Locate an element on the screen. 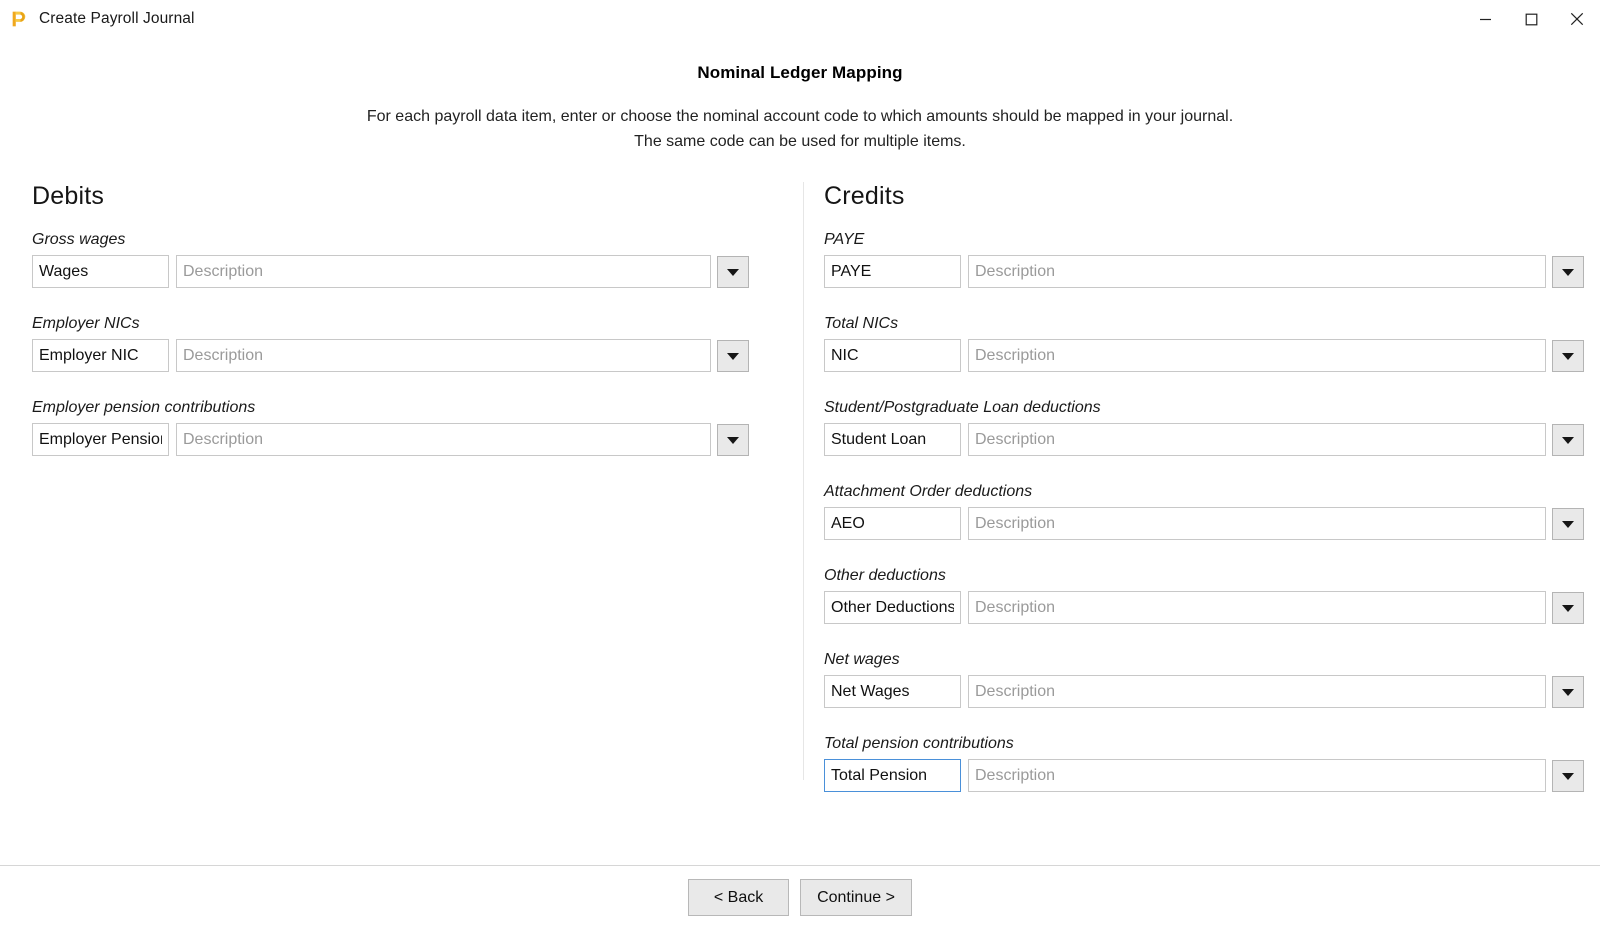 The width and height of the screenshot is (1600, 929). field-label: Total NICs is located at coordinates (861, 323).